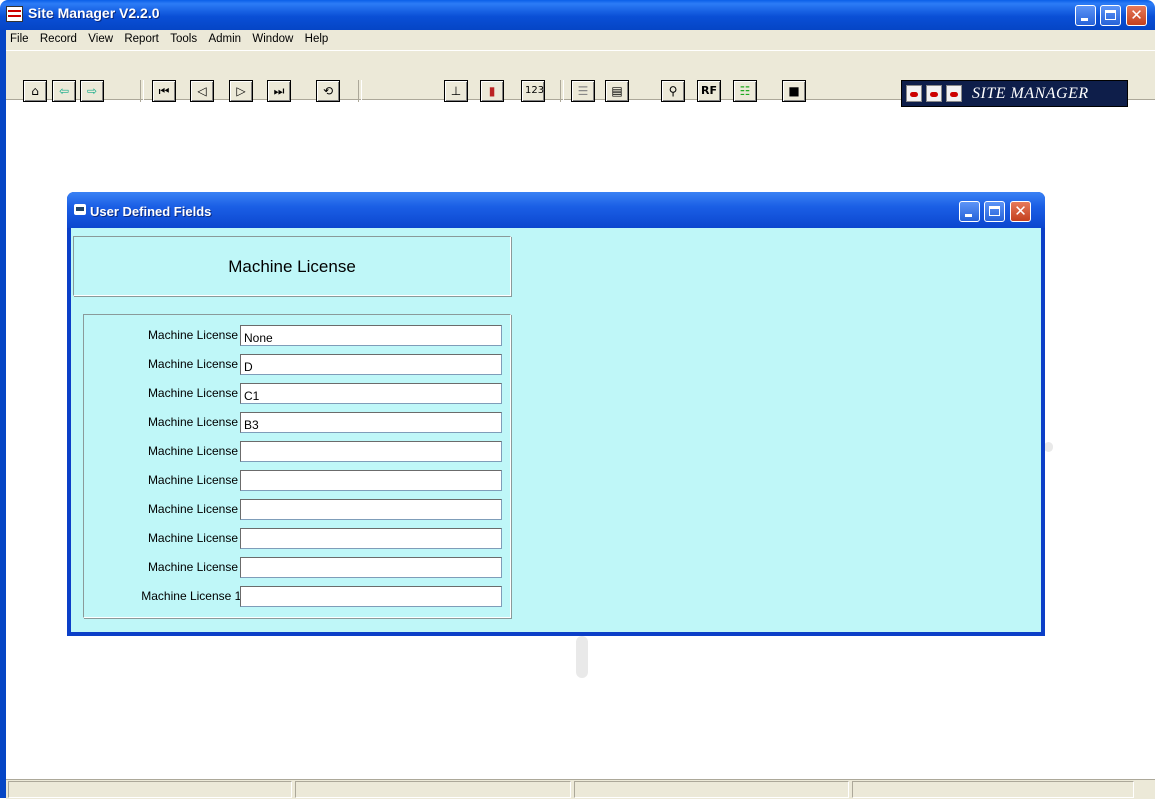 The height and width of the screenshot is (799, 1155). I want to click on window-frame, so click(3, 414).